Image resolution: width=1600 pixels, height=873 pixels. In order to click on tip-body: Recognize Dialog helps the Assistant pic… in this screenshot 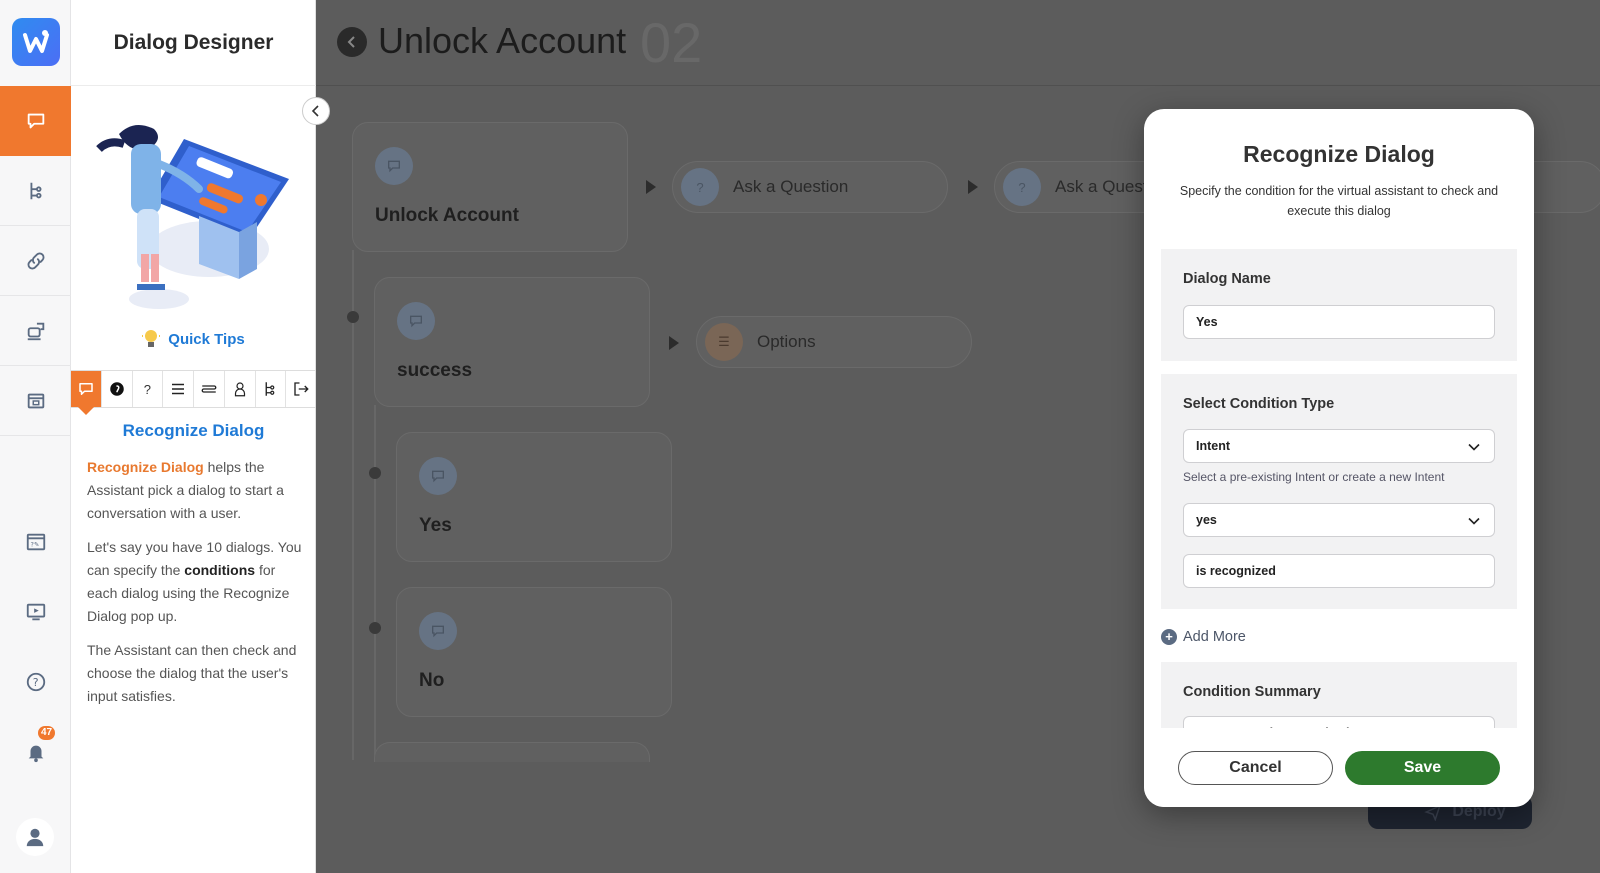, I will do `click(194, 587)`.